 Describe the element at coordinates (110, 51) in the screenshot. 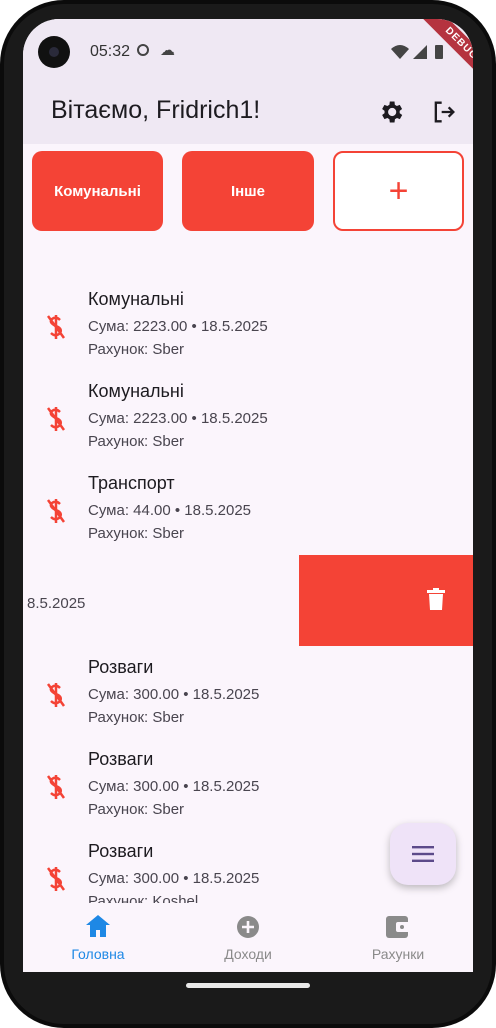

I see `status-time: 05:32` at that location.